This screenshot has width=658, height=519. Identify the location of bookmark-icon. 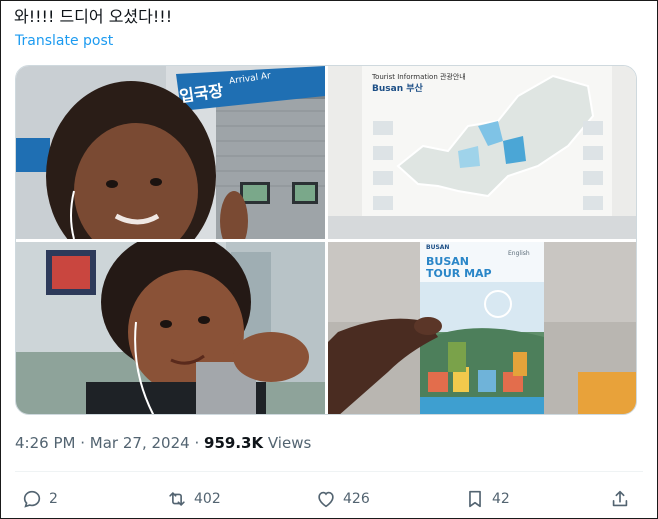
(475, 499).